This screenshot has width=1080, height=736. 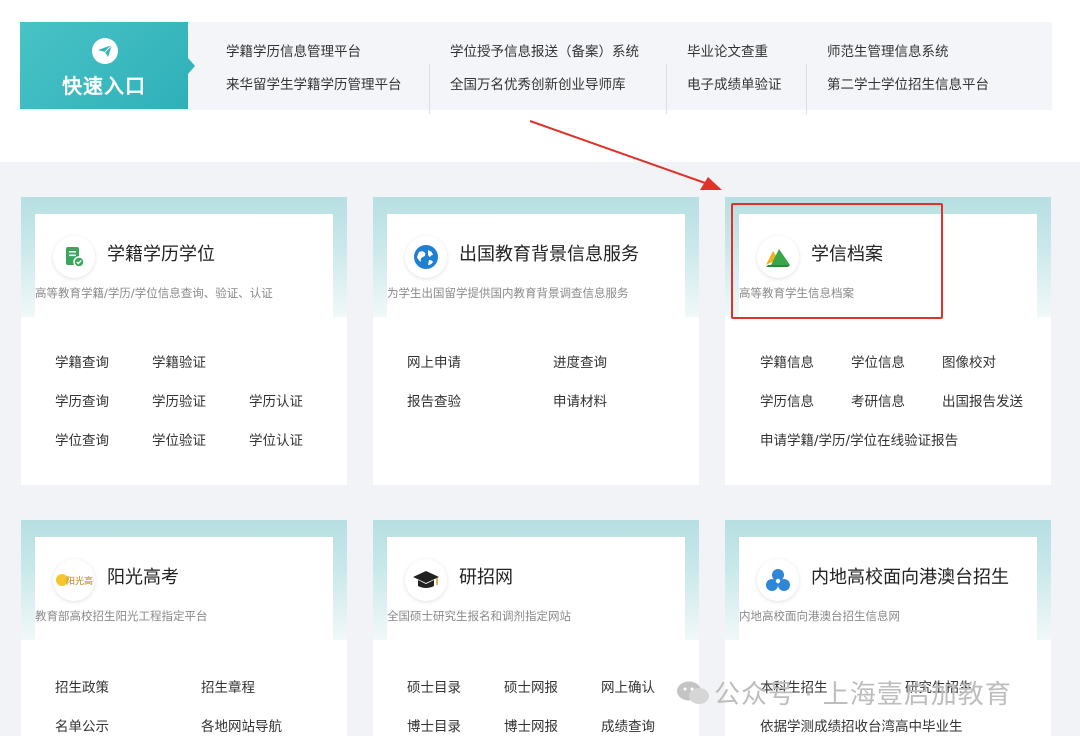 What do you see at coordinates (837, 261) in the screenshot?
I see `annotation-highlight-box` at bounding box center [837, 261].